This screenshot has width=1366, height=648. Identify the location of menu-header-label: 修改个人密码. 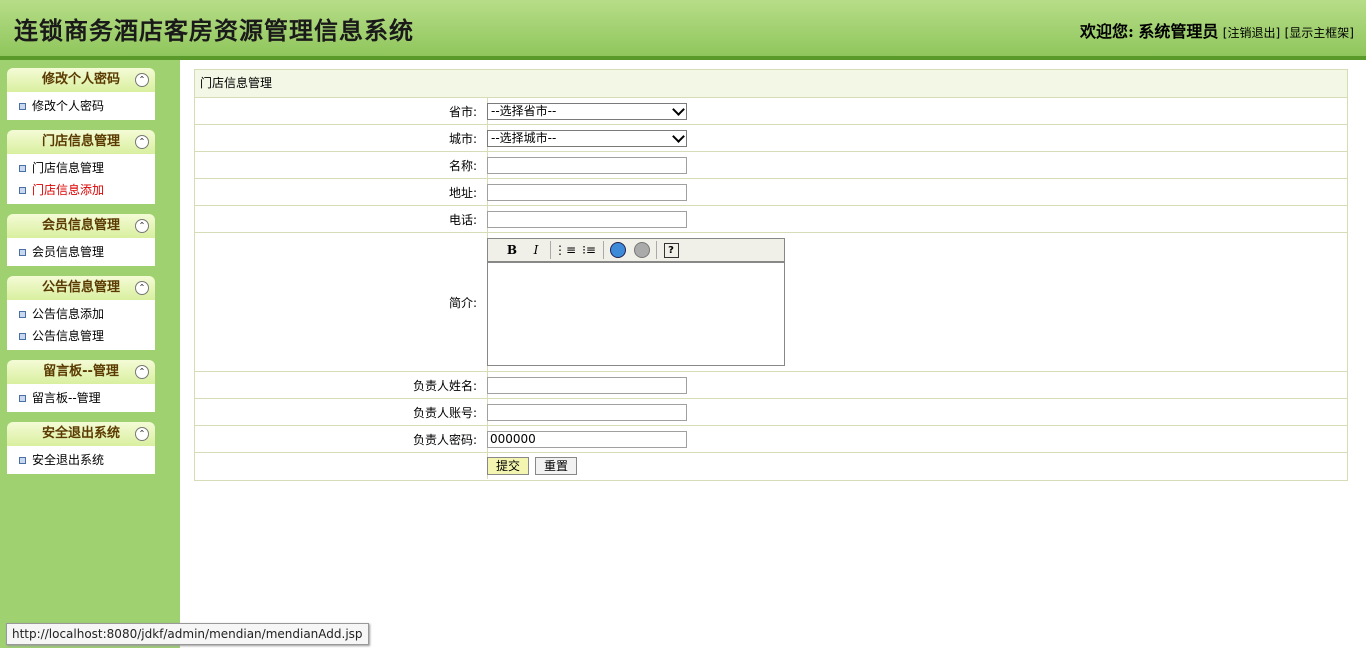
(80, 79).